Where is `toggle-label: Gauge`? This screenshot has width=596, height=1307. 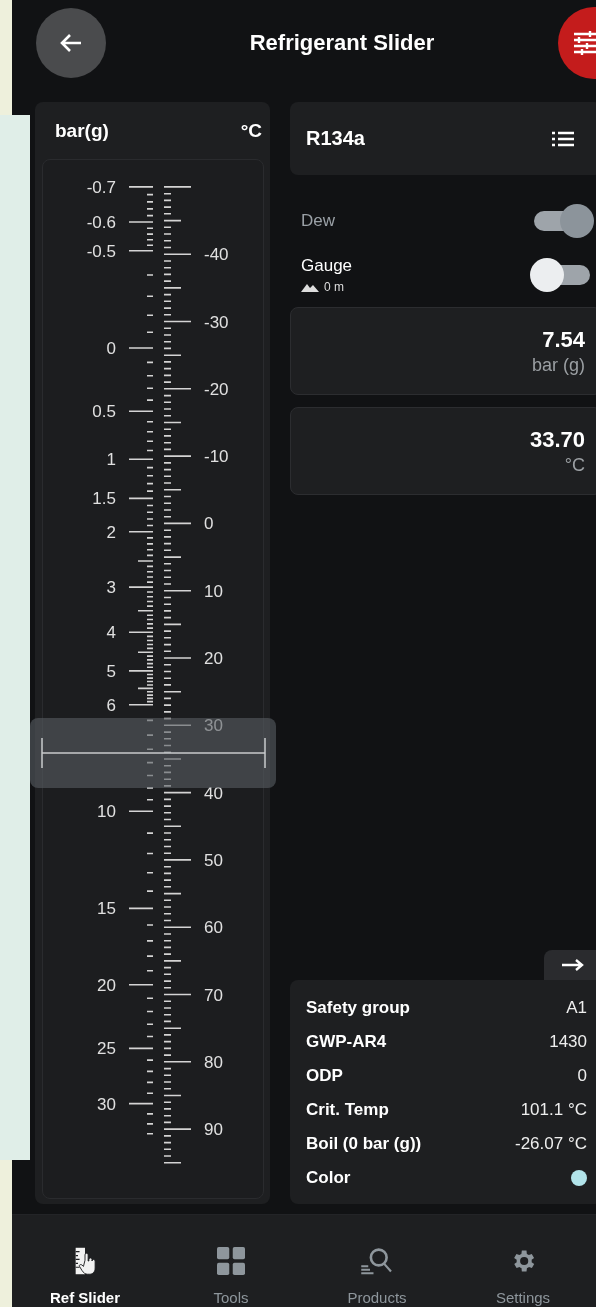 toggle-label: Gauge is located at coordinates (327, 266).